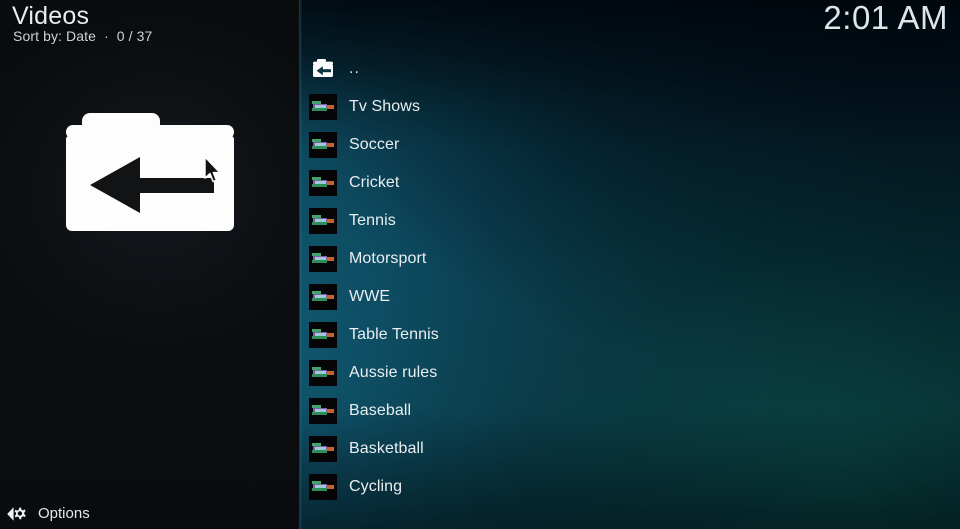 Image resolution: width=960 pixels, height=529 pixels. What do you see at coordinates (82, 36) in the screenshot?
I see `sort-and-count-label: Sort by: Date · 0 / 37` at bounding box center [82, 36].